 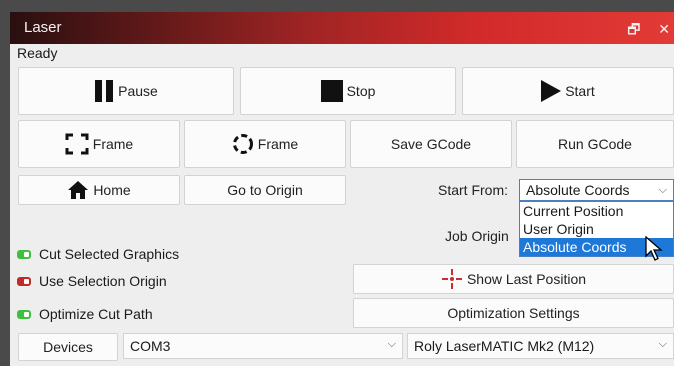 I want to click on frame-rect-button: Frame, so click(x=99, y=144).